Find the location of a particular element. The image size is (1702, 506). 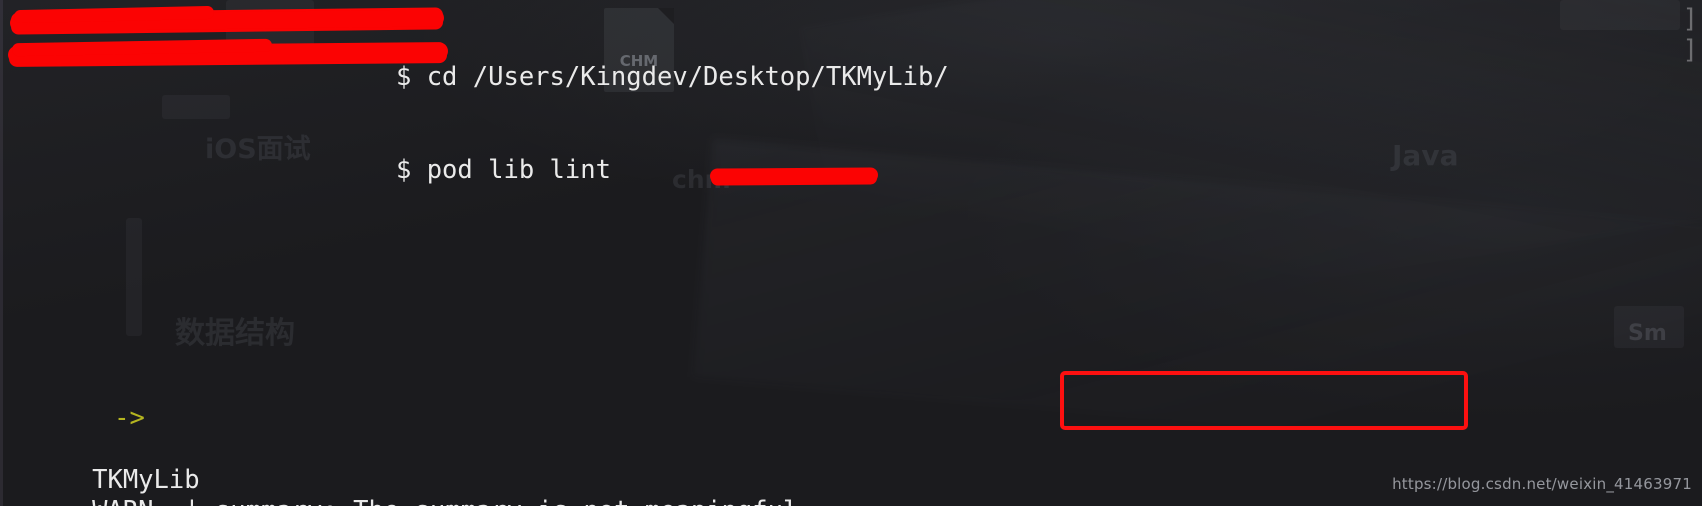

arrow-marker-icon: -> is located at coordinates (129, 418).